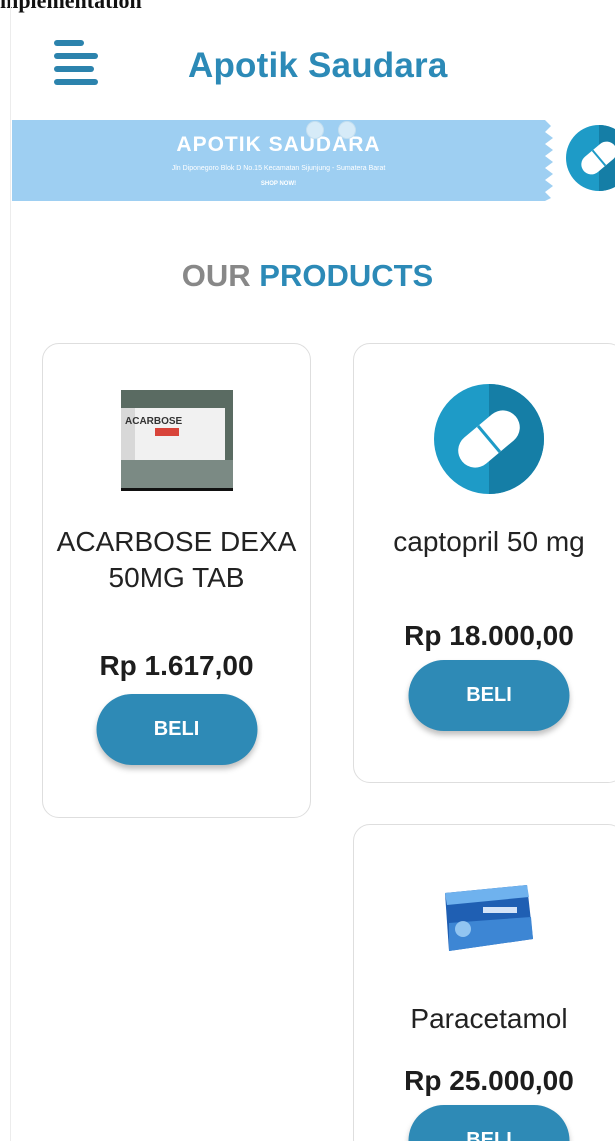 This screenshot has height=1141, width=615. I want to click on left-divider, so click(10, 570).